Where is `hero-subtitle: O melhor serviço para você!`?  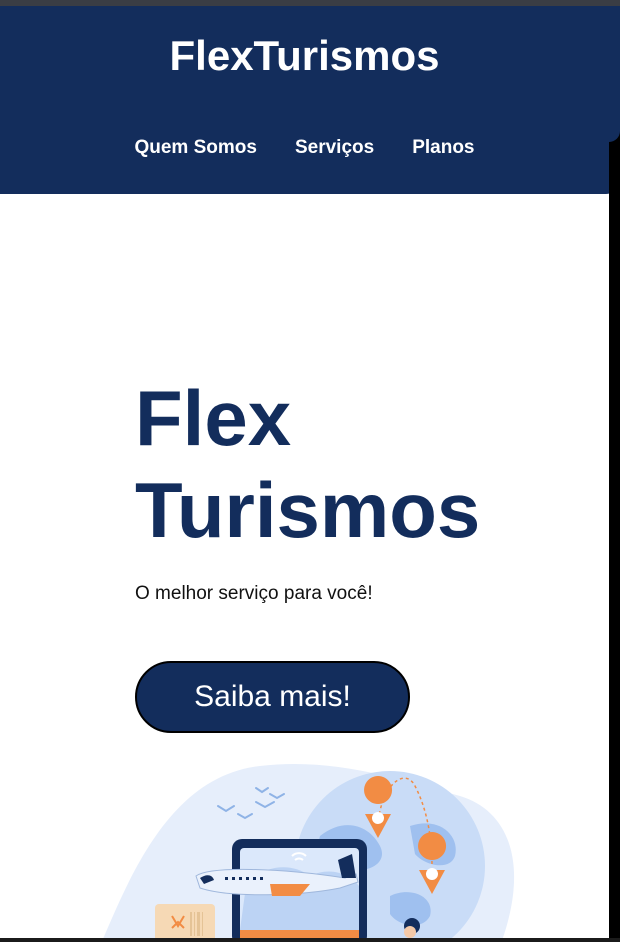 hero-subtitle: O melhor serviço para você! is located at coordinates (254, 593).